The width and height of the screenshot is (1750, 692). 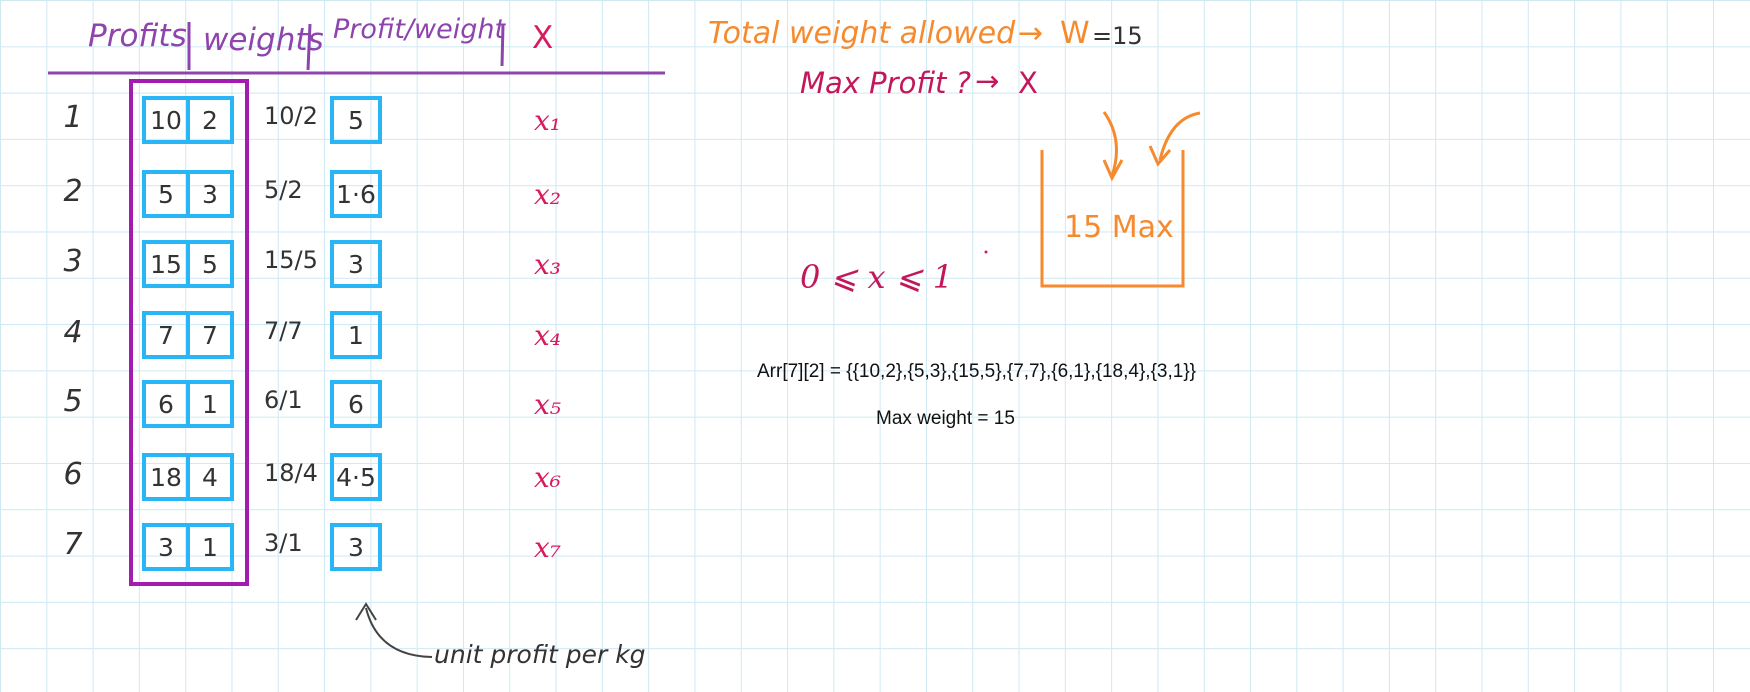 I want to click on ratio-fraction: 18/4, so click(x=291, y=473).